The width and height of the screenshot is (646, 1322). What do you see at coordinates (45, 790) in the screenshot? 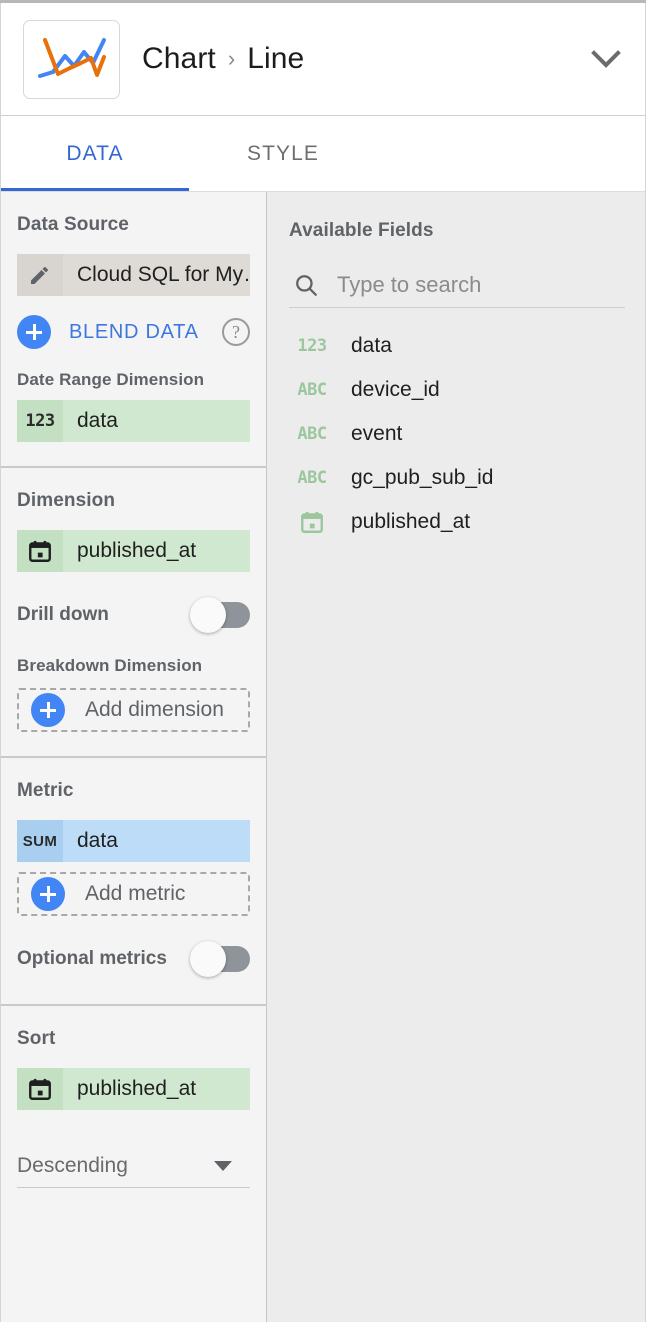
I see `metric-title: Metric` at bounding box center [45, 790].